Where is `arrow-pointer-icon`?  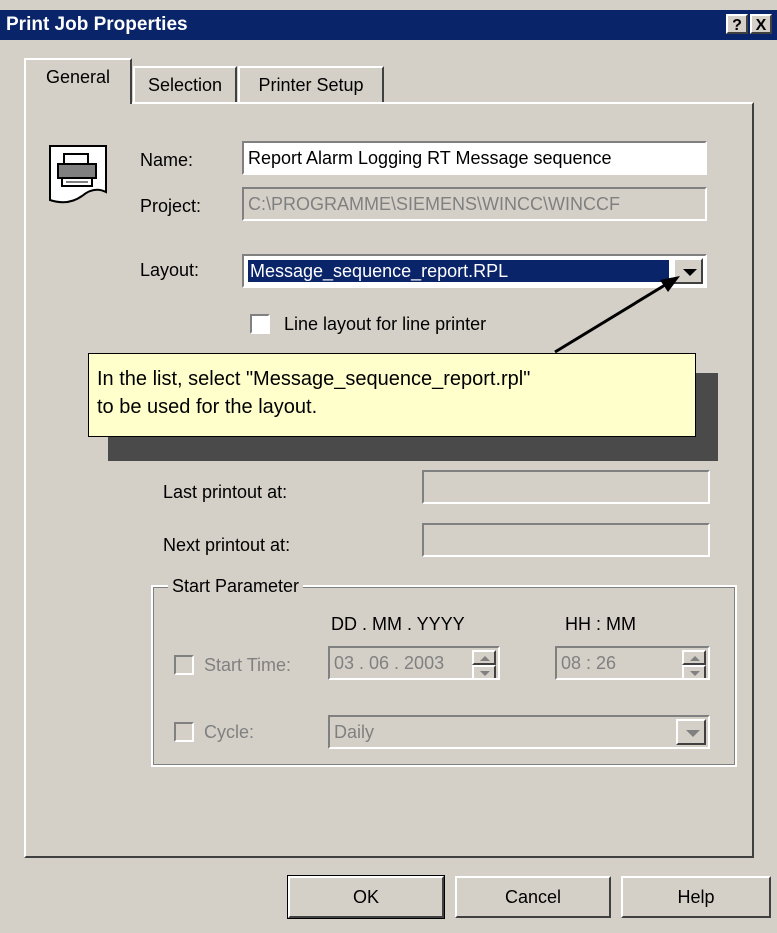 arrow-pointer-icon is located at coordinates (617, 315).